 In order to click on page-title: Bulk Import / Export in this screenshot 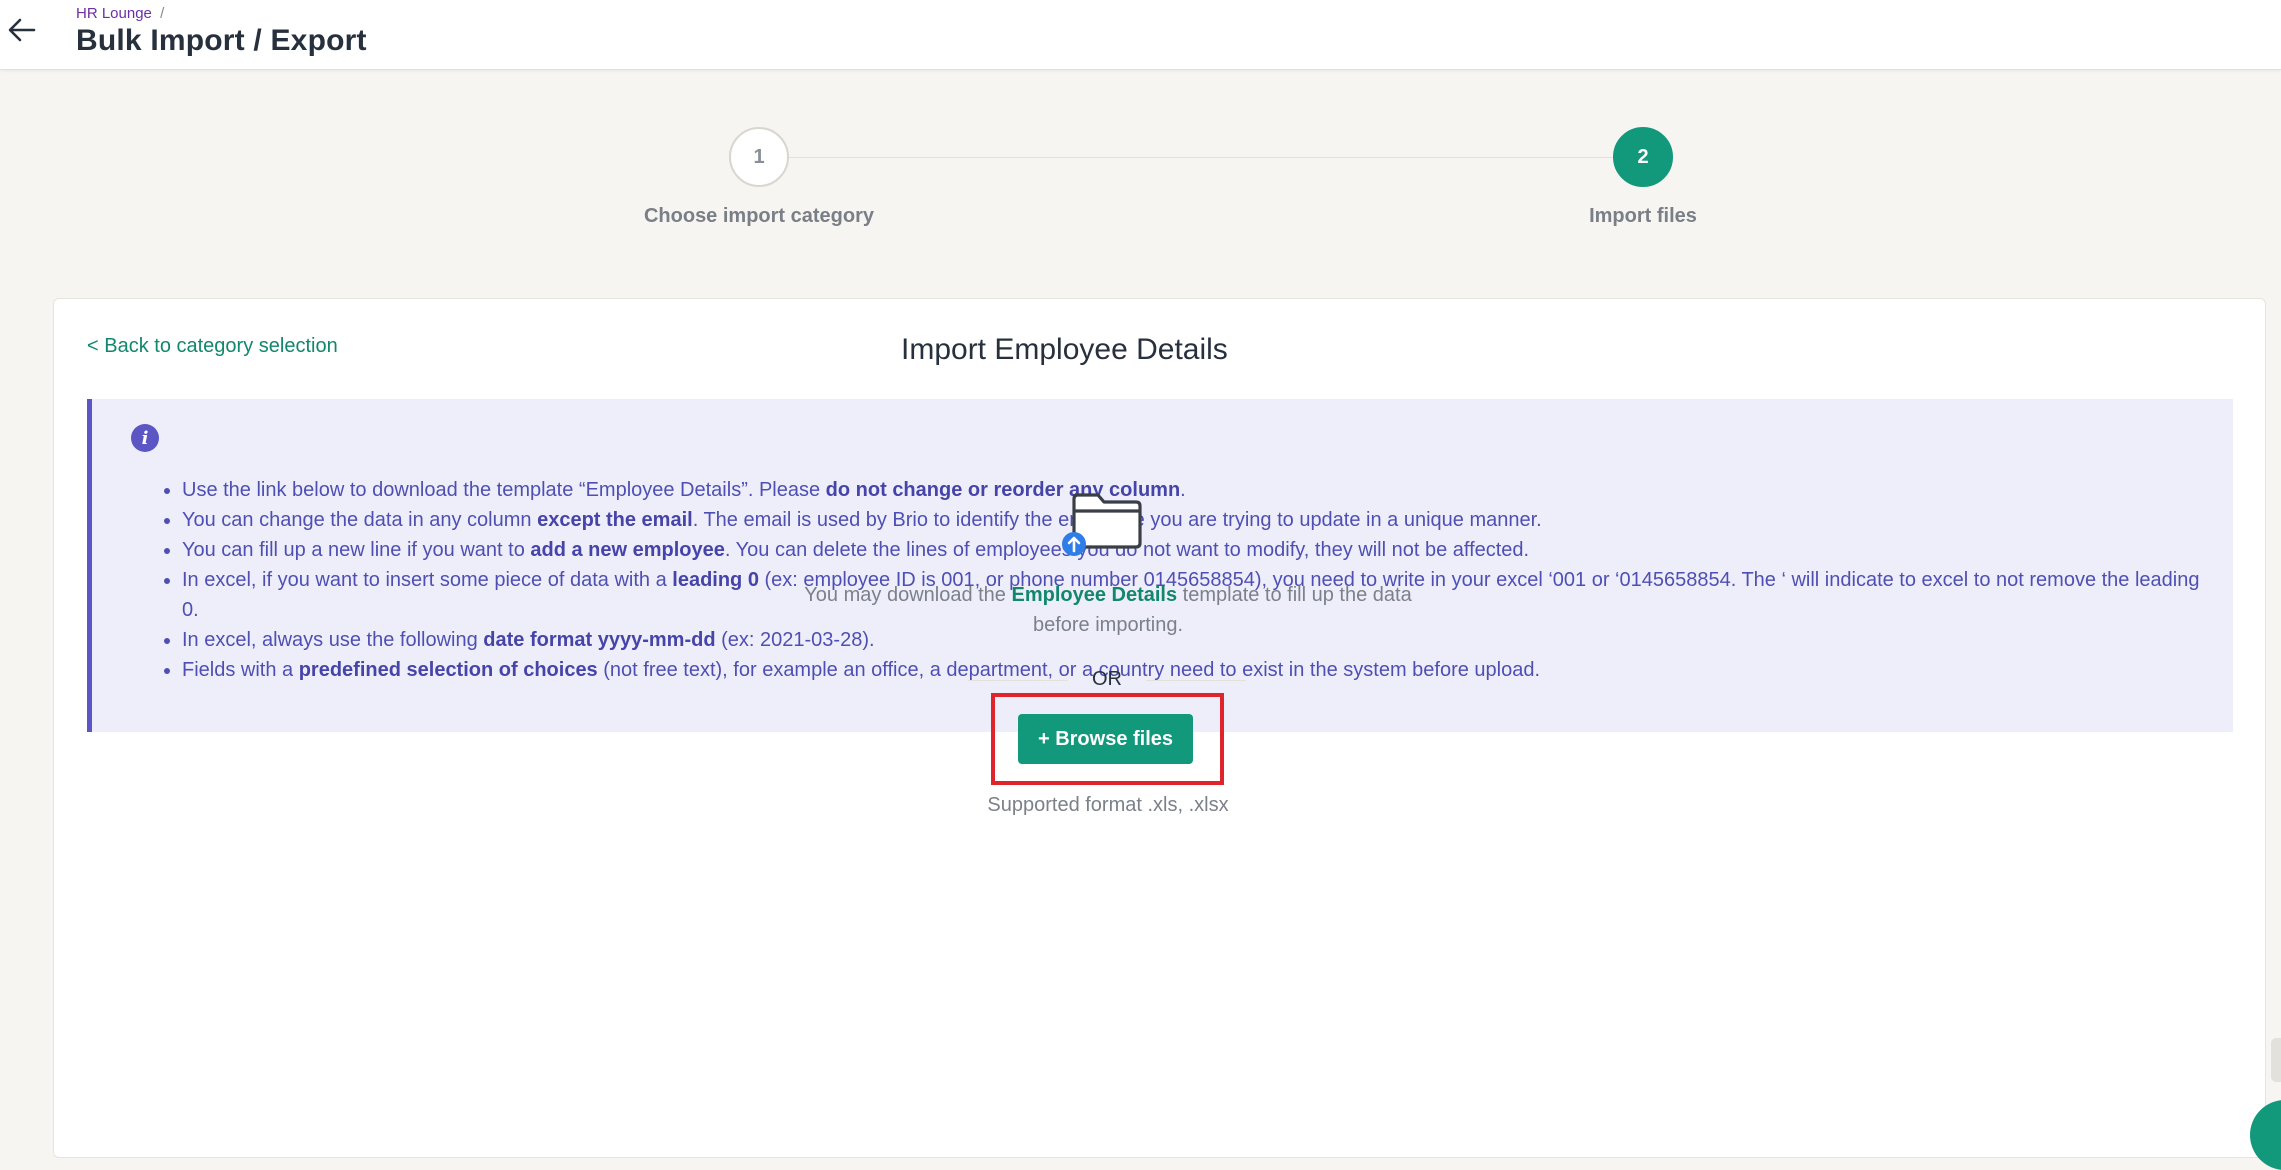, I will do `click(221, 40)`.